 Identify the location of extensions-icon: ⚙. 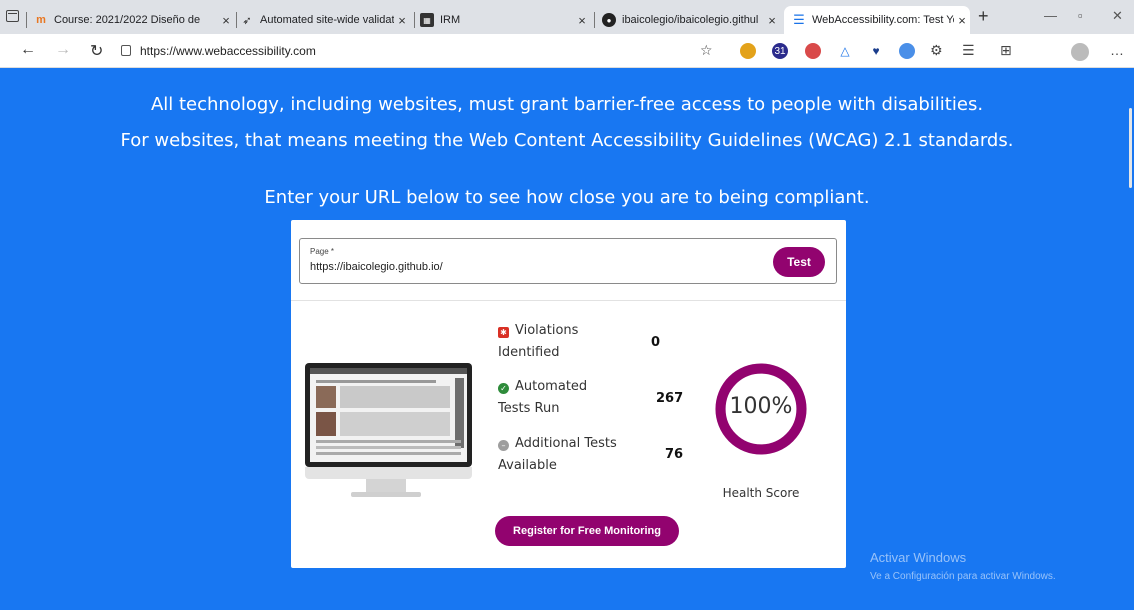
(936, 50).